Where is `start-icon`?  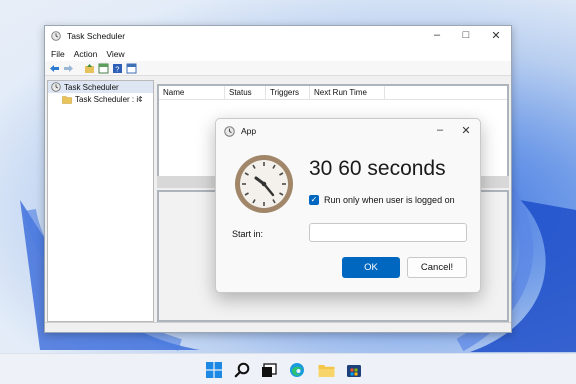
start-icon is located at coordinates (214, 370).